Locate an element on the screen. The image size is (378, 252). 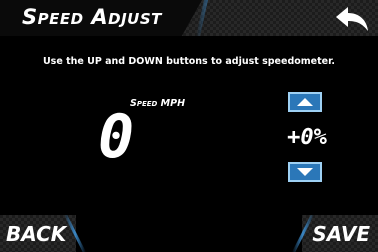
back-button: BACK is located at coordinates (36, 234).